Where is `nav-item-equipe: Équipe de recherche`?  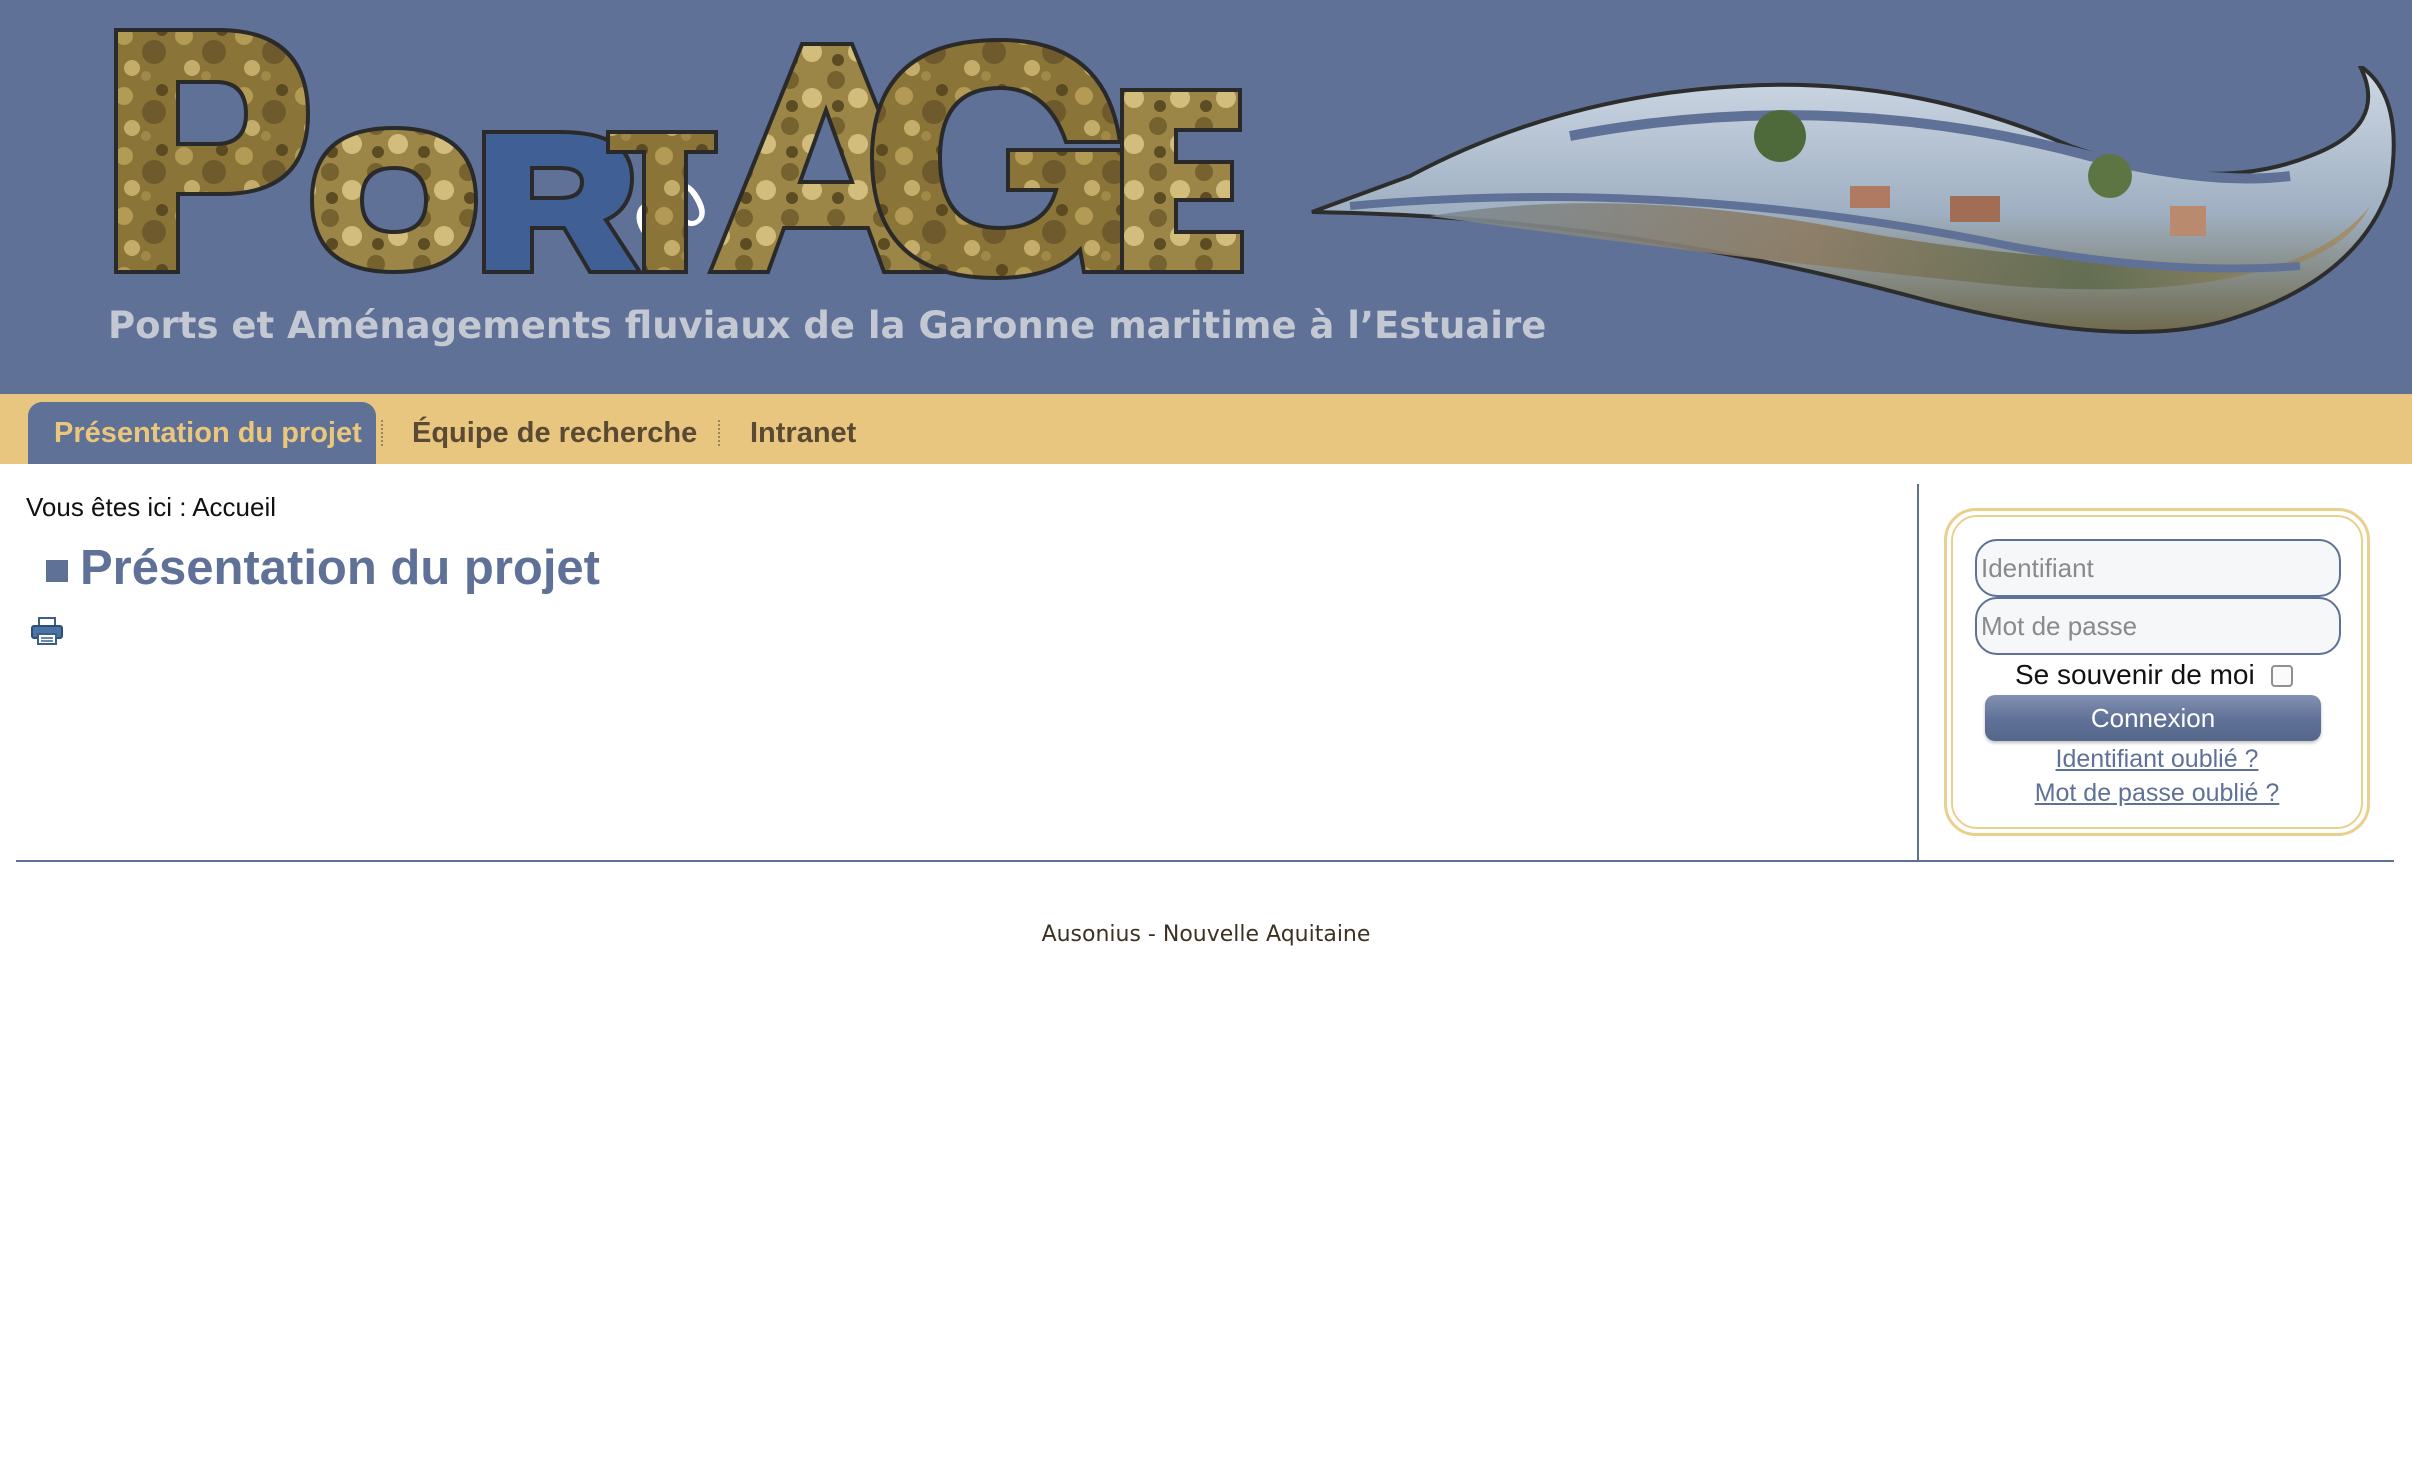 nav-item-equipe: Équipe de recherche is located at coordinates (554, 433).